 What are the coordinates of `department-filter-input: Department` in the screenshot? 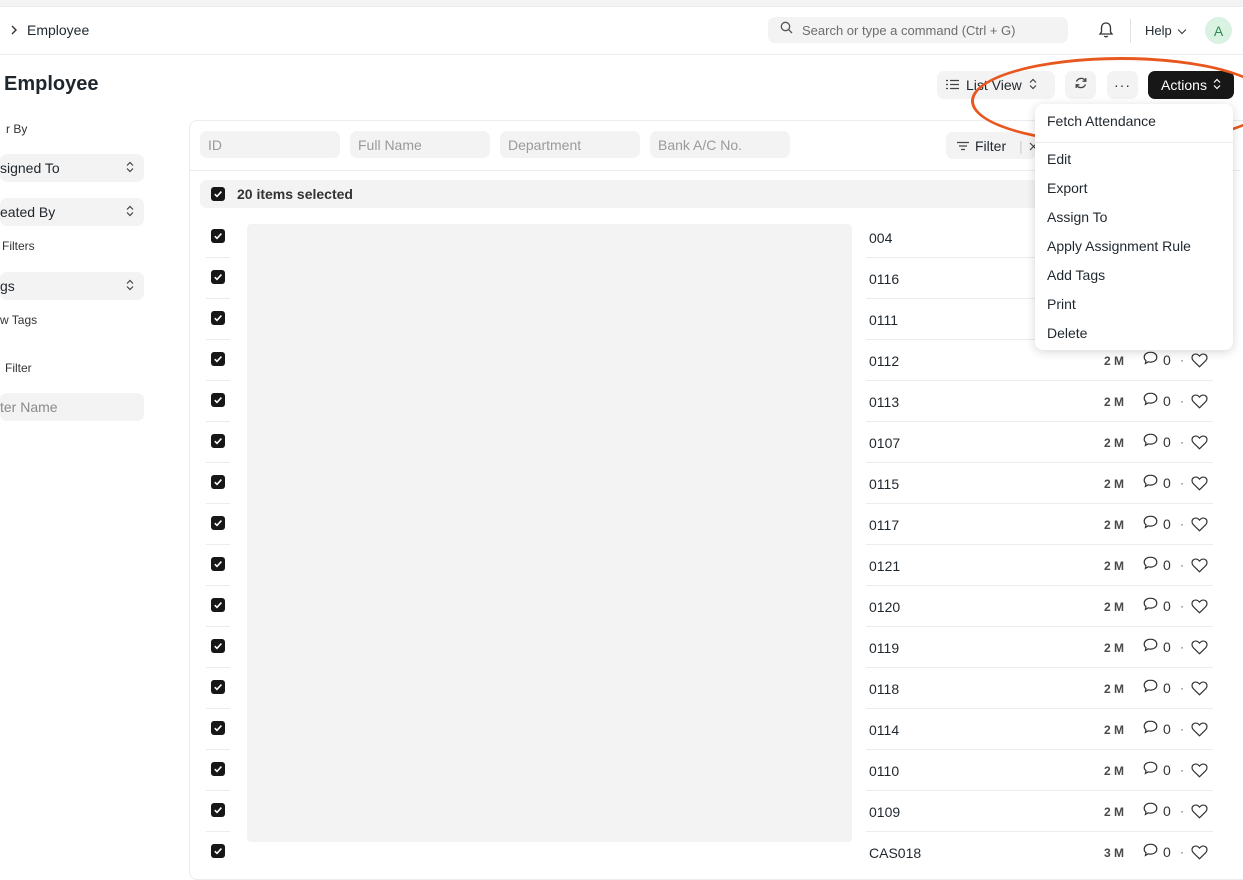 It's located at (570, 144).